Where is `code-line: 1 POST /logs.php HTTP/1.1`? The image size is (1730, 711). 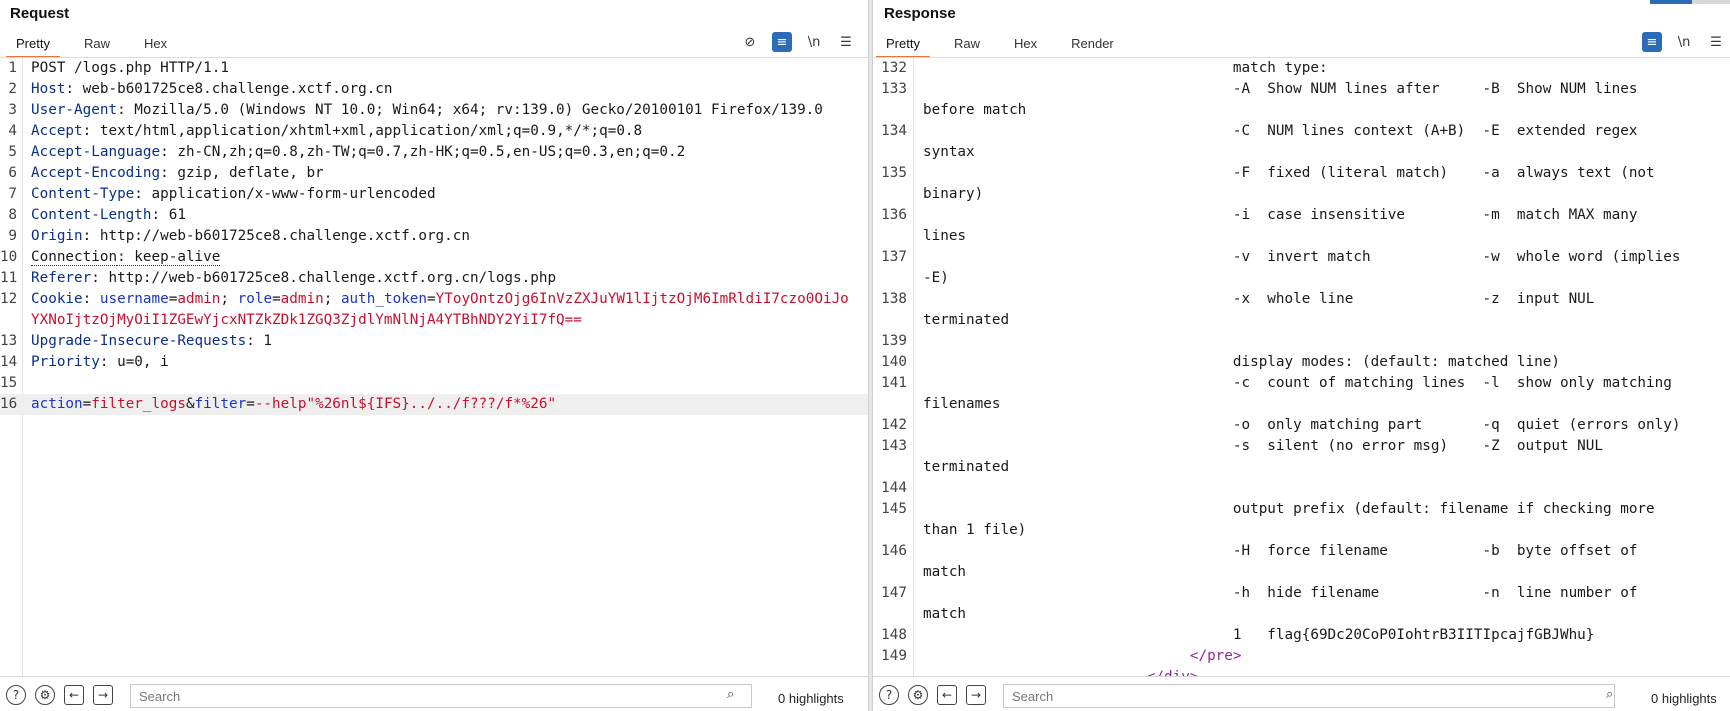
code-line: 1 POST /logs.php HTTP/1.1 is located at coordinates (434, 68).